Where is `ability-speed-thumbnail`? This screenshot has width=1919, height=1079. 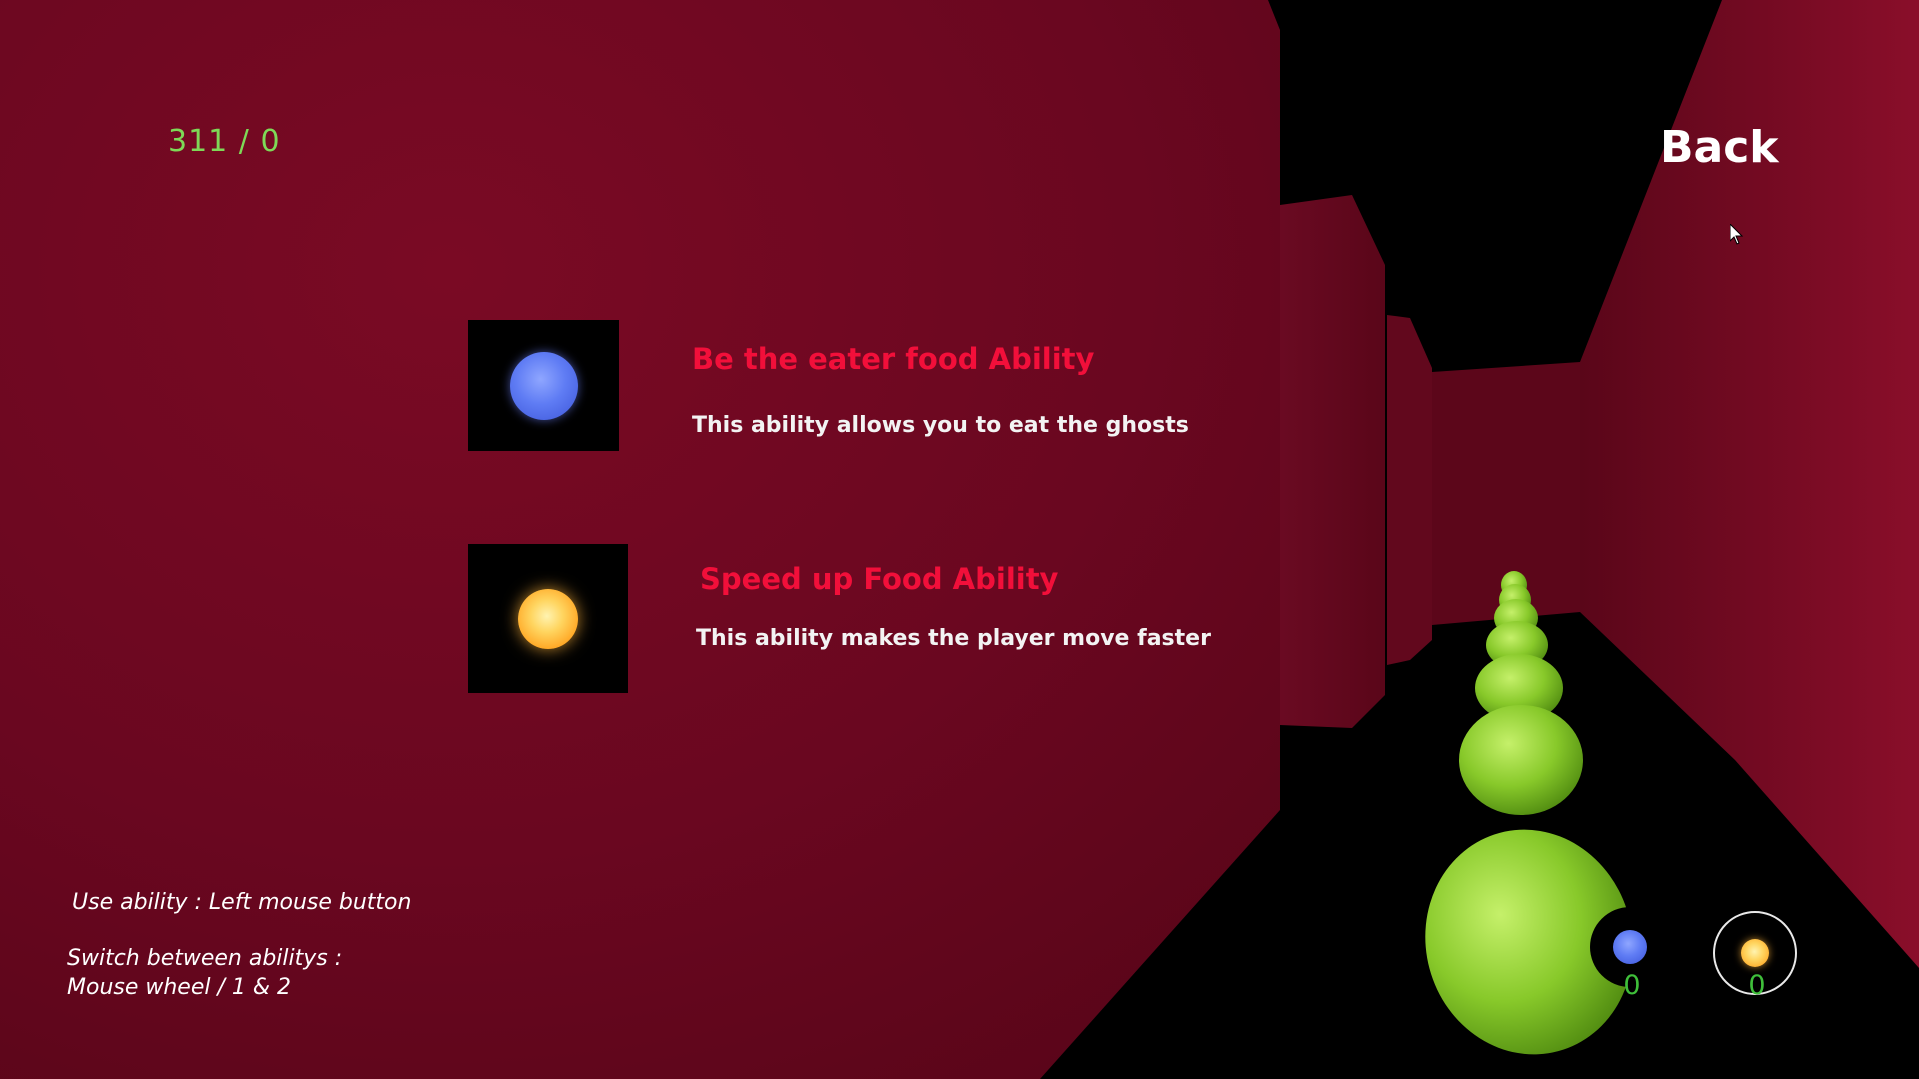
ability-speed-thumbnail is located at coordinates (548, 618).